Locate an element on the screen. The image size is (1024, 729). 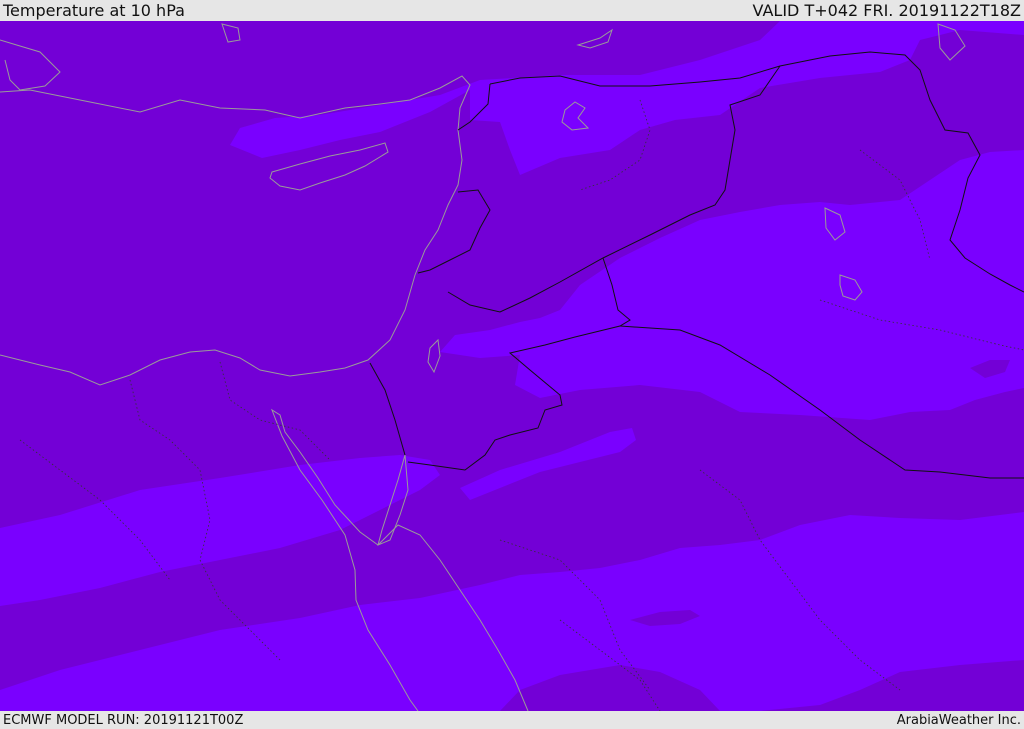
valid-time: VALID T+042 FRI. 20191122T18Z is located at coordinates (886, 10).